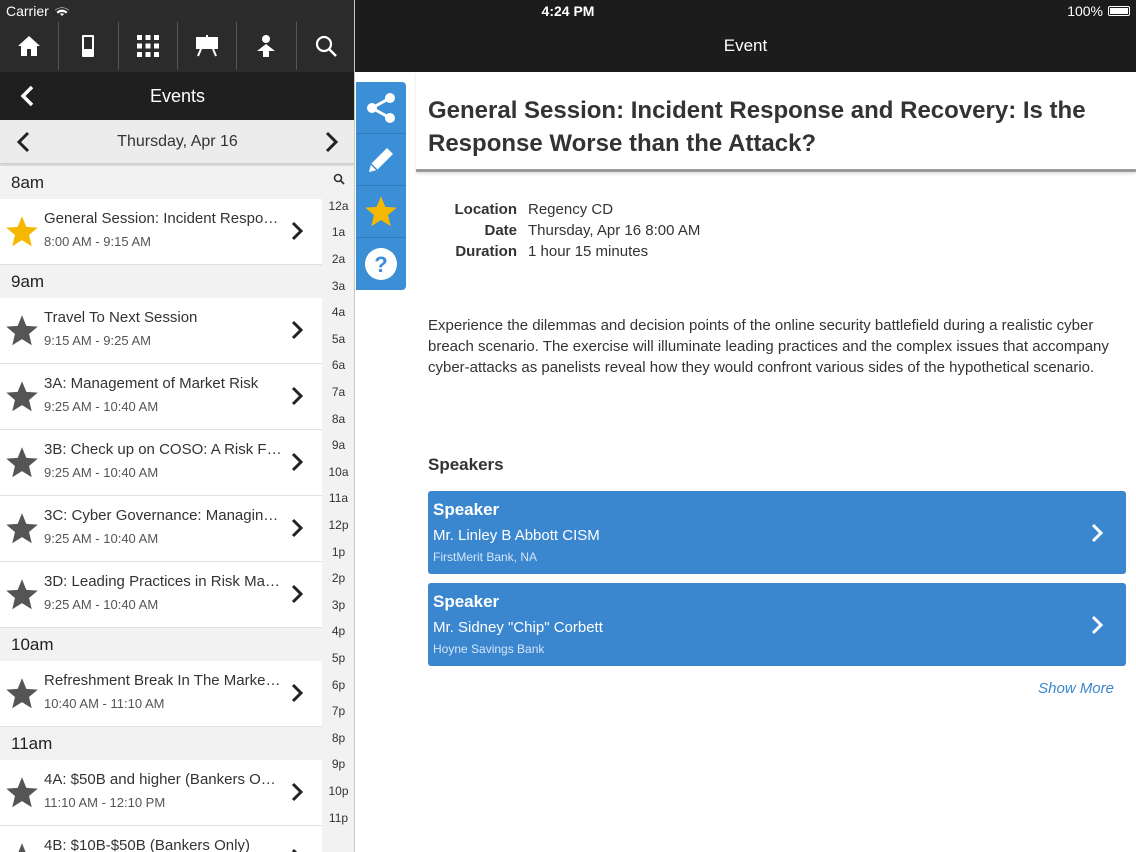 The width and height of the screenshot is (1136, 852). Describe the element at coordinates (338, 658) in the screenshot. I see `index-hour: 5p` at that location.